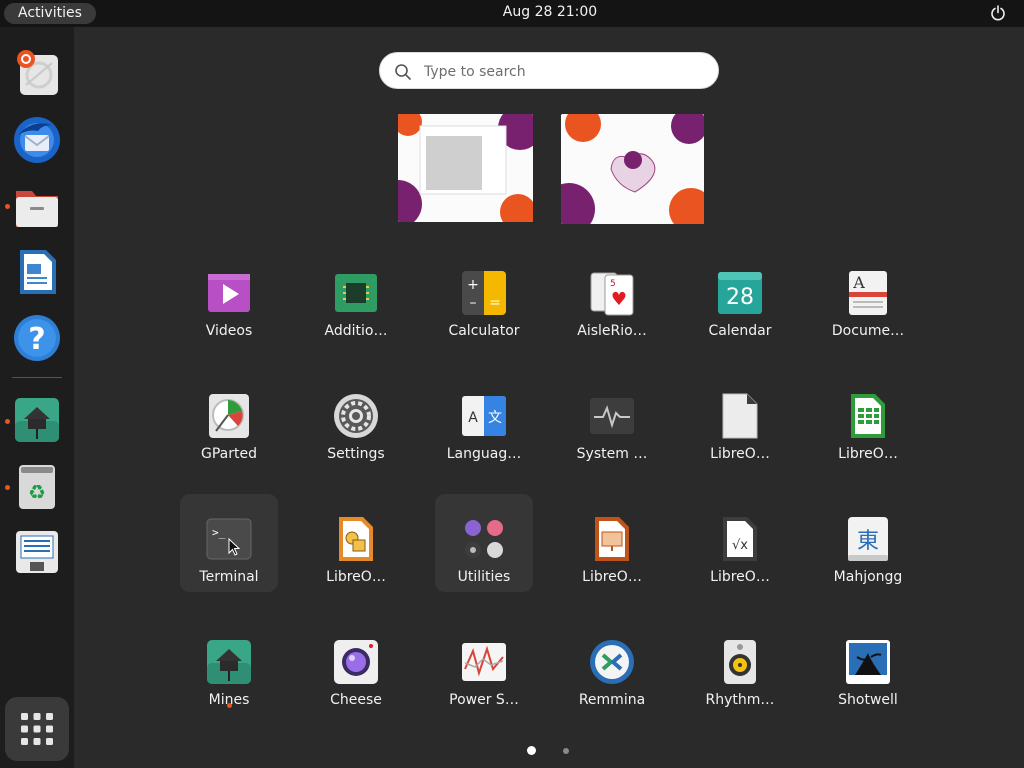 This screenshot has height=768, width=1024. I want to click on top-bar: Activities Aug 28 21:00, so click(512, 13).